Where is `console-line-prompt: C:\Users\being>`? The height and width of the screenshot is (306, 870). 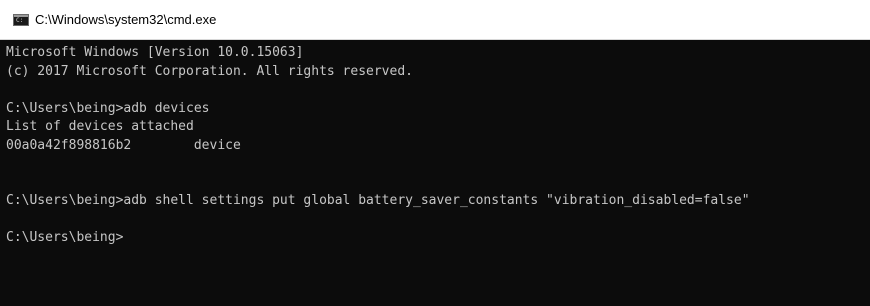 console-line-prompt: C:\Users\being> is located at coordinates (438, 238).